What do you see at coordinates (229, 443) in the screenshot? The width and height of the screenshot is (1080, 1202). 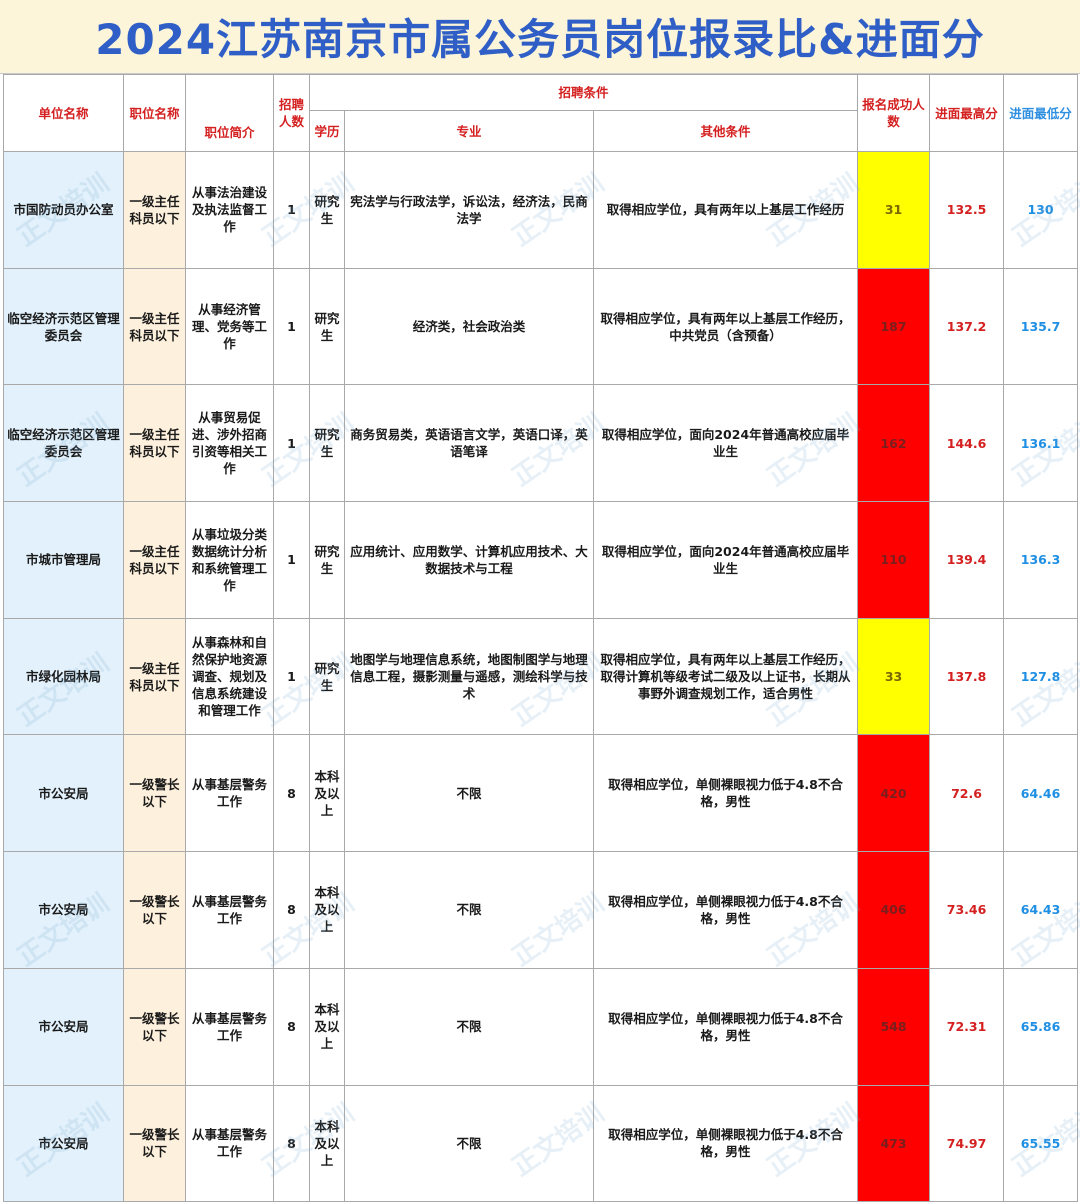 I see `intro-cell: 从事贸易促进、涉外招商引资等相关工作` at bounding box center [229, 443].